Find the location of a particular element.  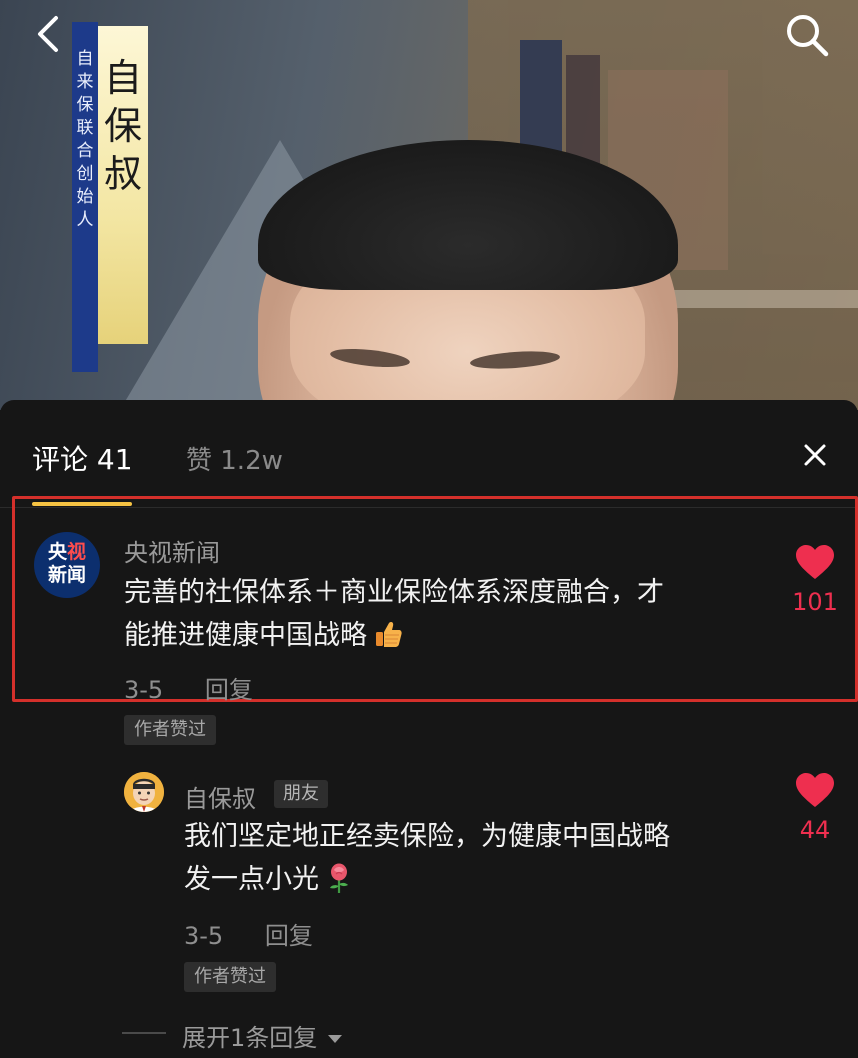

active-tab-indicator is located at coordinates (82, 504).